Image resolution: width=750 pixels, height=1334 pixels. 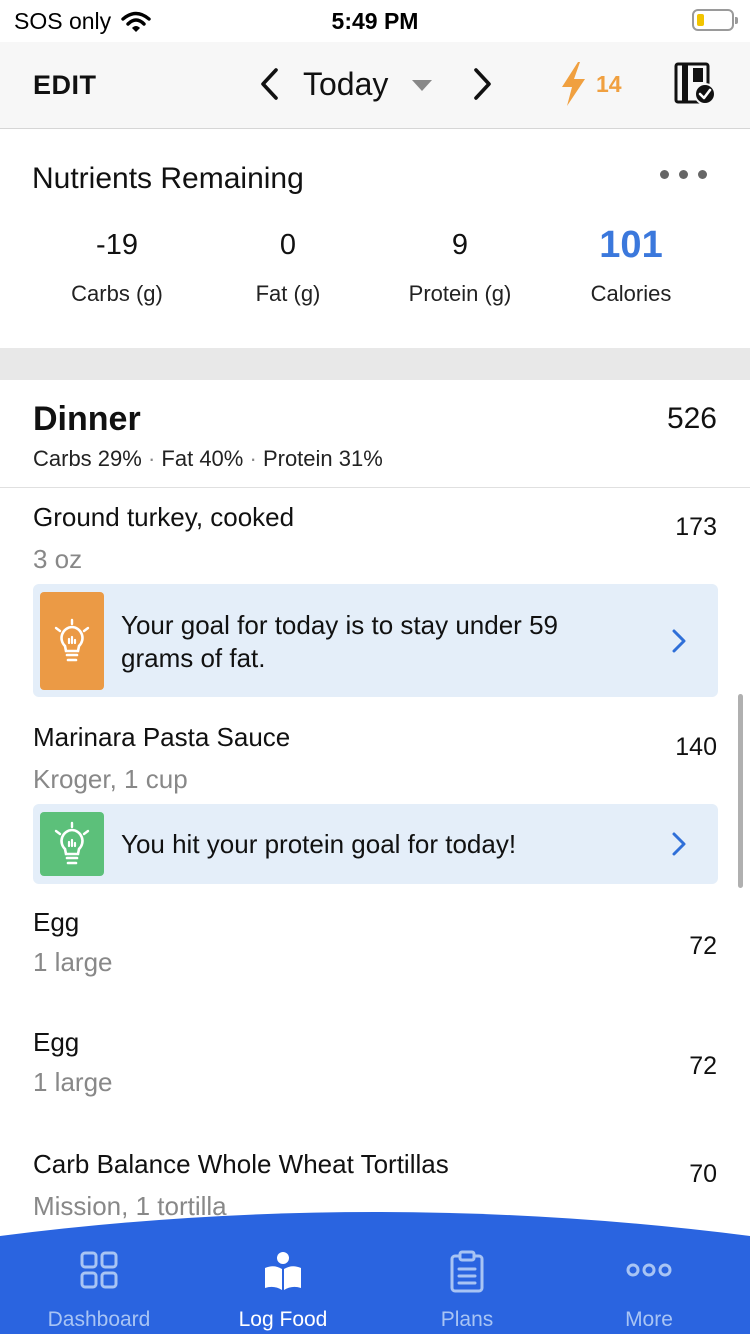 What do you see at coordinates (695, 84) in the screenshot?
I see `plan-check-icon` at bounding box center [695, 84].